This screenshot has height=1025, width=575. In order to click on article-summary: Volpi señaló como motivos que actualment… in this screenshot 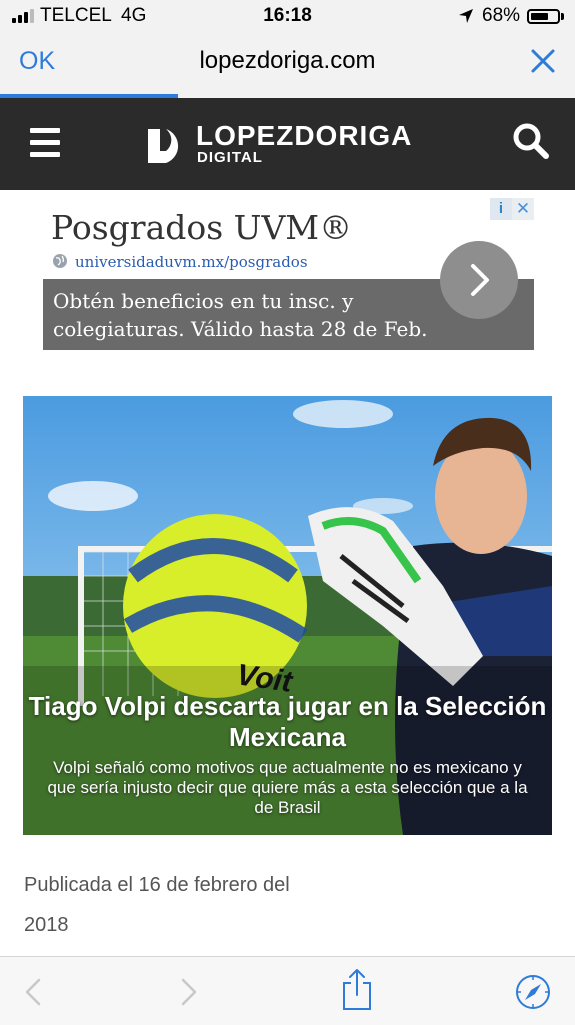, I will do `click(287, 787)`.